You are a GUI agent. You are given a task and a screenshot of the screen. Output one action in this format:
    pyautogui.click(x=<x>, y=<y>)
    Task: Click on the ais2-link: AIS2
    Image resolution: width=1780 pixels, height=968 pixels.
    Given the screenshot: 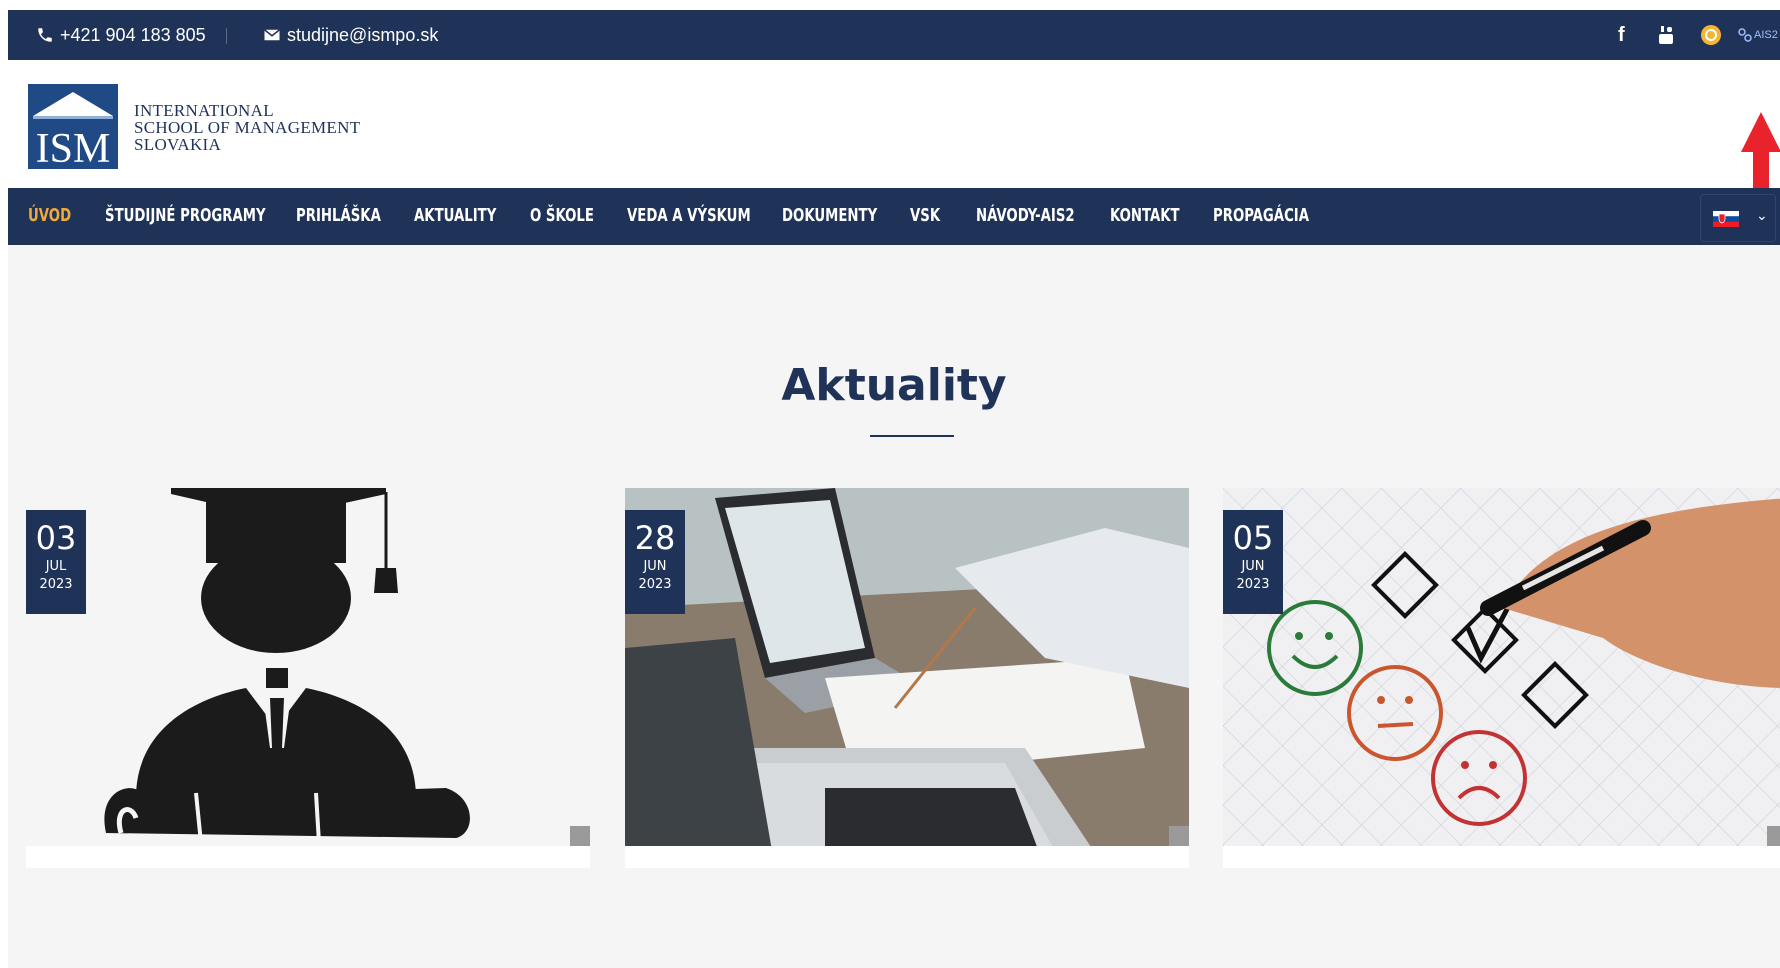 What is the action you would take?
    pyautogui.click(x=1758, y=35)
    